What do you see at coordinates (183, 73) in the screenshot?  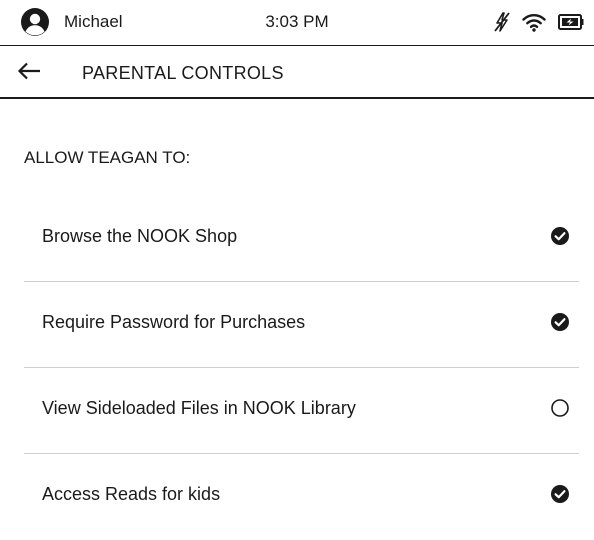 I see `page-title: PARENTAL CONTROLS` at bounding box center [183, 73].